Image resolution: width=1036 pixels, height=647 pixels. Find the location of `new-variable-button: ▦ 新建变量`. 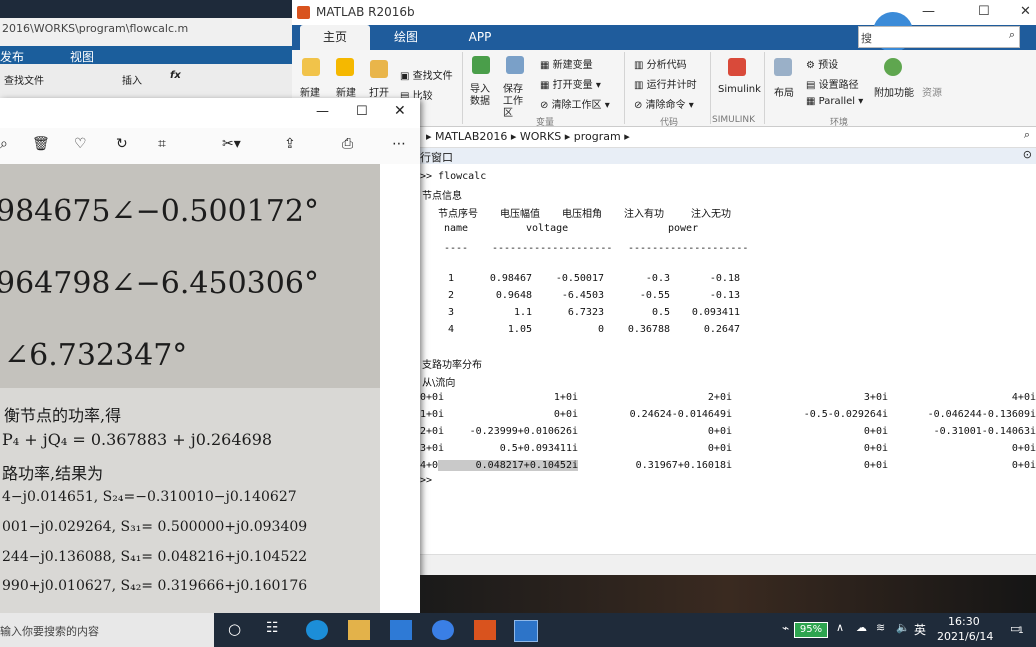

new-variable-button: ▦ 新建变量 is located at coordinates (566, 63).